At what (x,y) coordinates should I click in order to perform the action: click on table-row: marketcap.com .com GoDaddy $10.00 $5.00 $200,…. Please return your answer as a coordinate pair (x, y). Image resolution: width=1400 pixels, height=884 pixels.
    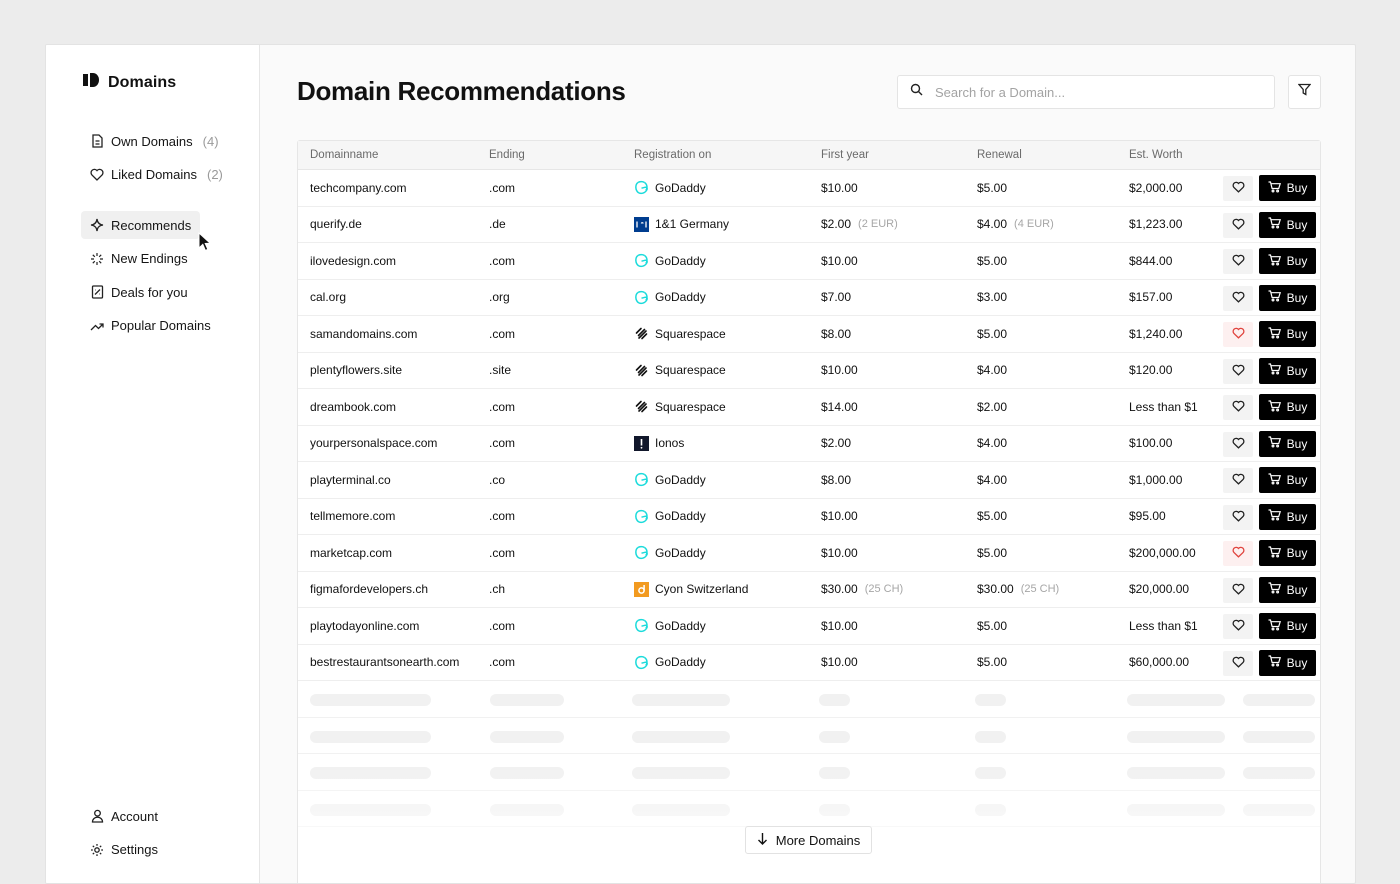
    Looking at the image, I should click on (809, 553).